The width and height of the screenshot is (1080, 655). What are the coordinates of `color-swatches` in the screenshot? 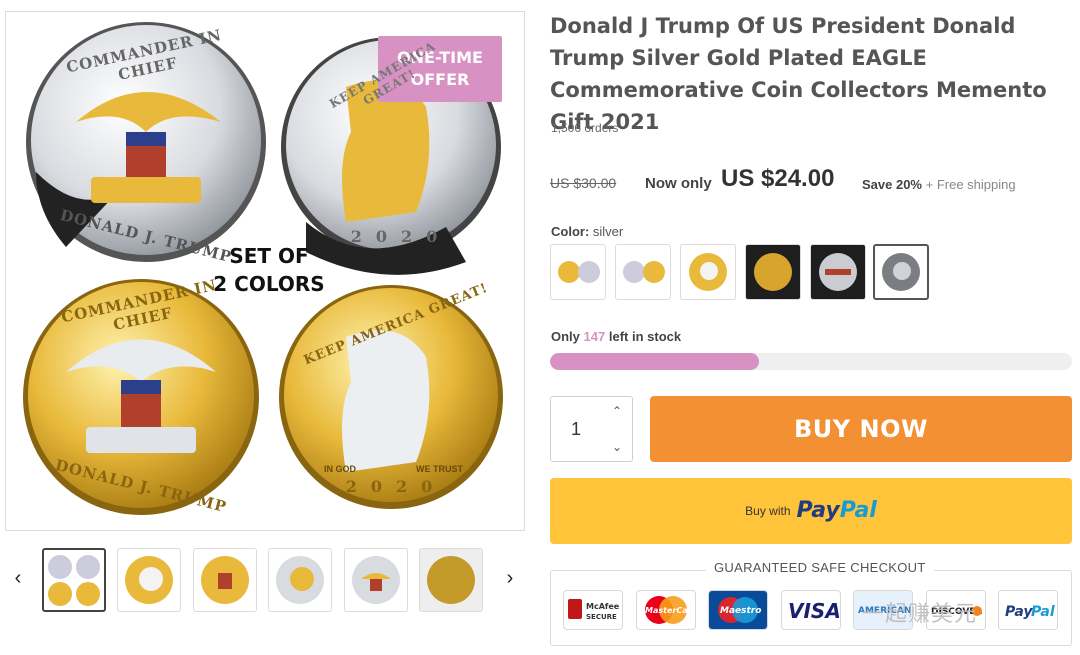 It's located at (750, 273).